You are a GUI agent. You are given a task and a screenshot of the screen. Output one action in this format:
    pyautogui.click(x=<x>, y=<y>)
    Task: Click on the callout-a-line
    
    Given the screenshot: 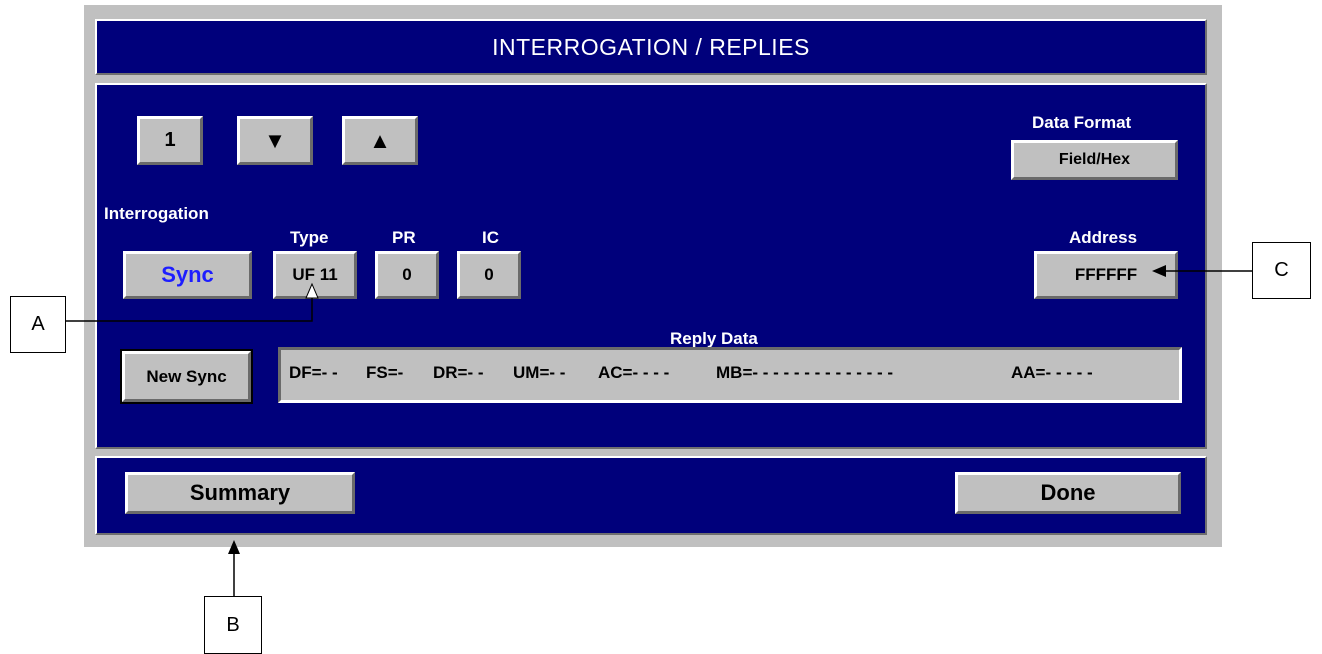 What is the action you would take?
    pyautogui.click(x=189, y=309)
    